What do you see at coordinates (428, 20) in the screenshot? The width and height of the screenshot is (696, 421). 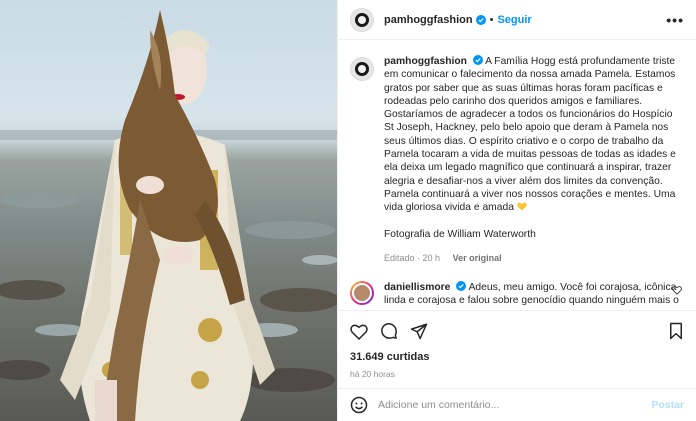 I see `author-username: pamhoggfashion` at bounding box center [428, 20].